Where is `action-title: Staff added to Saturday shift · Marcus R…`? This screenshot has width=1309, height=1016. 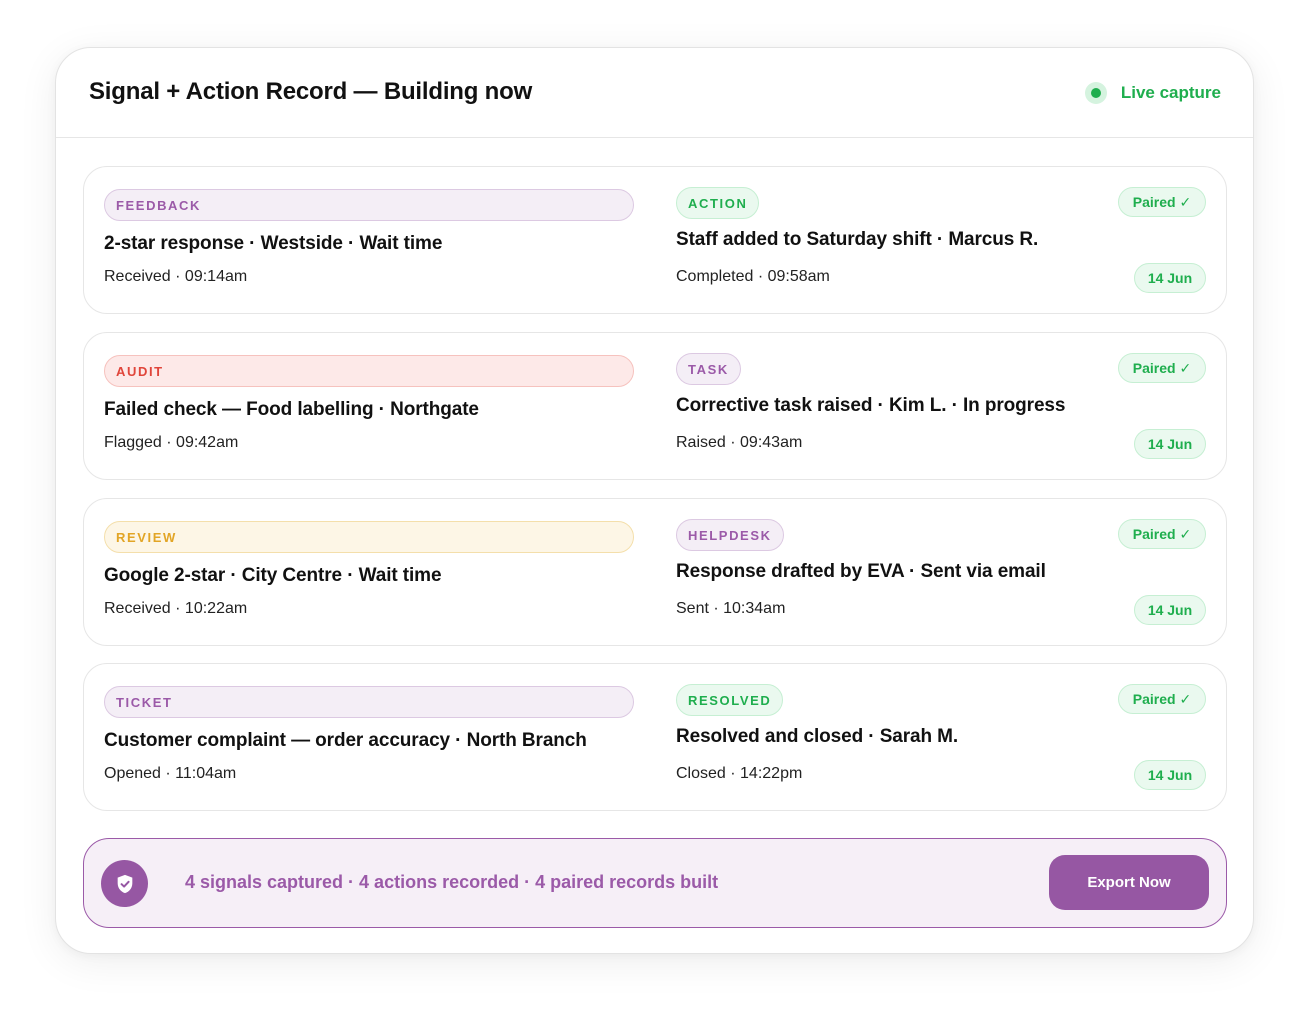
action-title: Staff added to Saturday shift · Marcus R… is located at coordinates (857, 239).